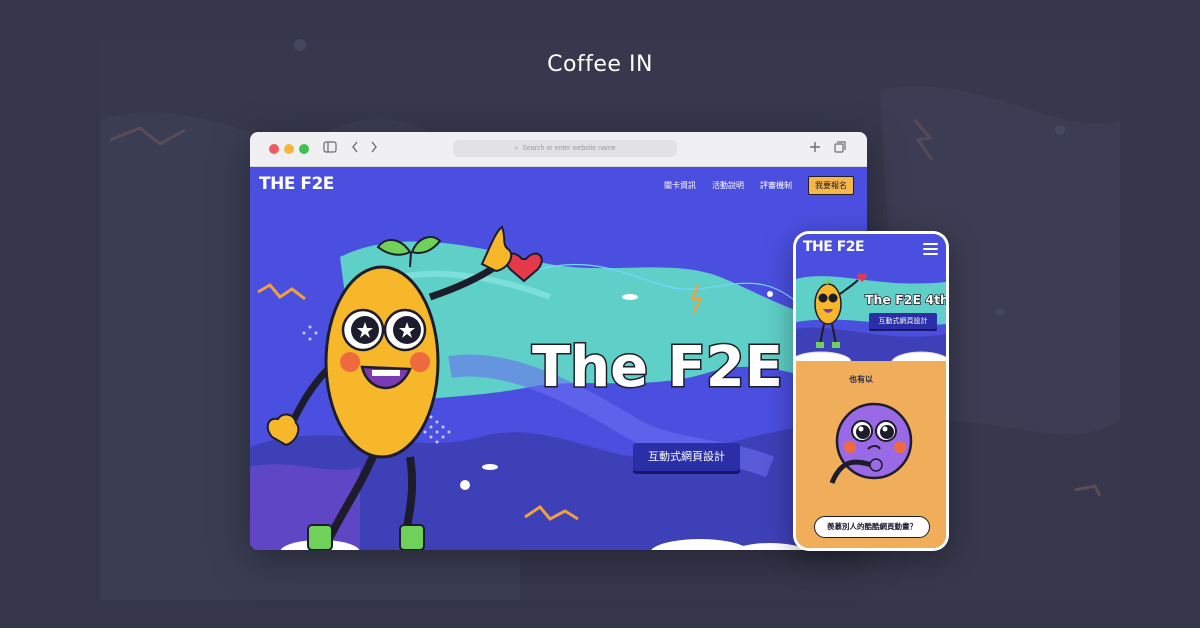  What do you see at coordinates (728, 185) in the screenshot?
I see `nav-item-event-info: 活動說明` at bounding box center [728, 185].